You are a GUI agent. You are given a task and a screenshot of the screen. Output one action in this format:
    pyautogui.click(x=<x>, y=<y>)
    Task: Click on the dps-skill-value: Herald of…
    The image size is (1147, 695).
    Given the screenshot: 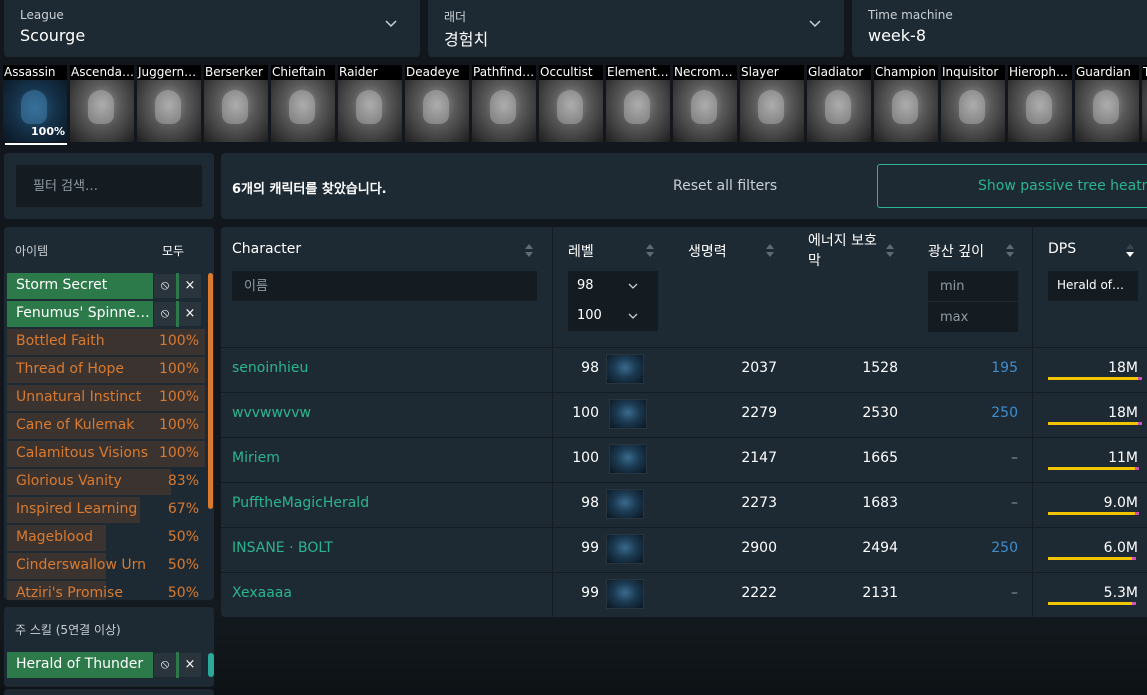 What is the action you would take?
    pyautogui.click(x=1091, y=285)
    